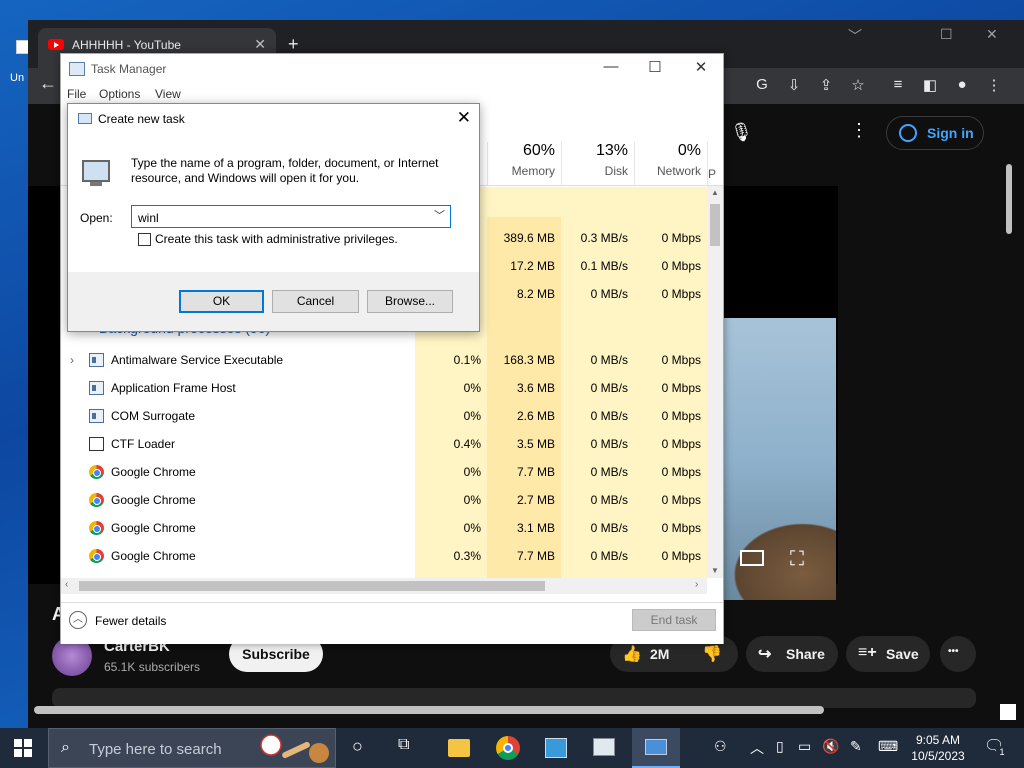  Describe the element at coordinates (385, 444) in the screenshot. I see `table-row: CTF Loader 0.4% 3.5 MB 0 MB/s 0 Mbps` at that location.